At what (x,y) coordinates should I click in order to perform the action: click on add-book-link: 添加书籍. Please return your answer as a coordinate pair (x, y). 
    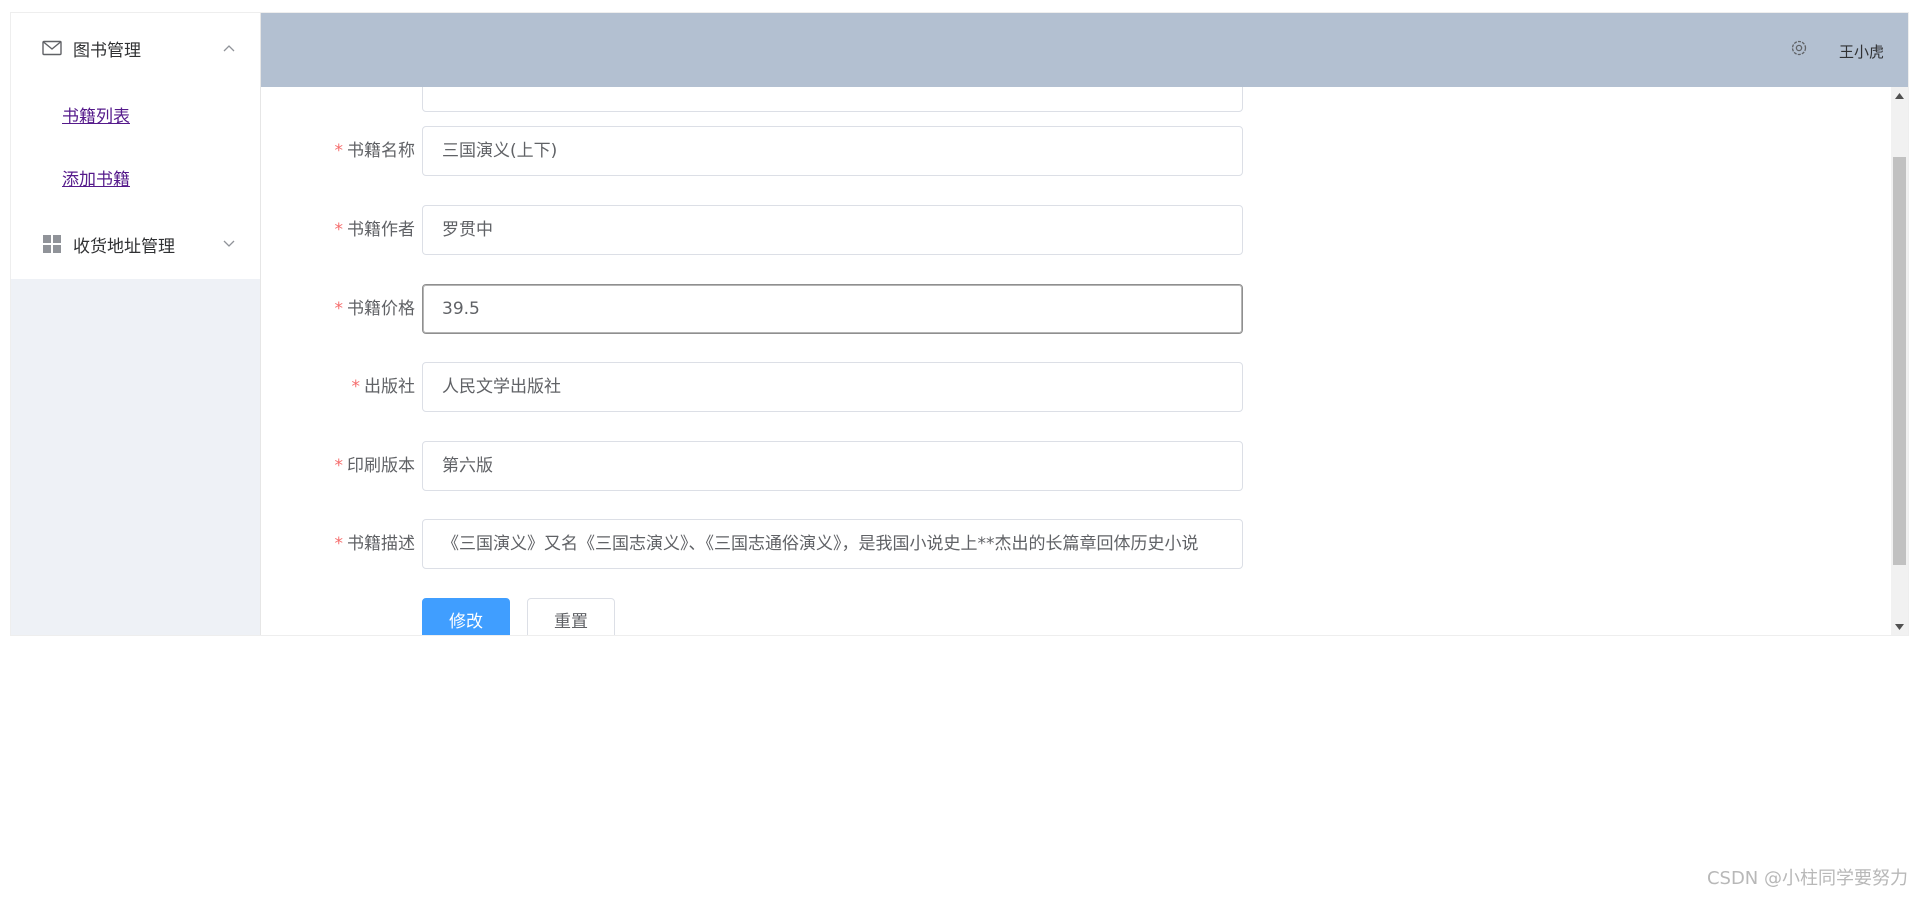
    Looking at the image, I should click on (96, 177).